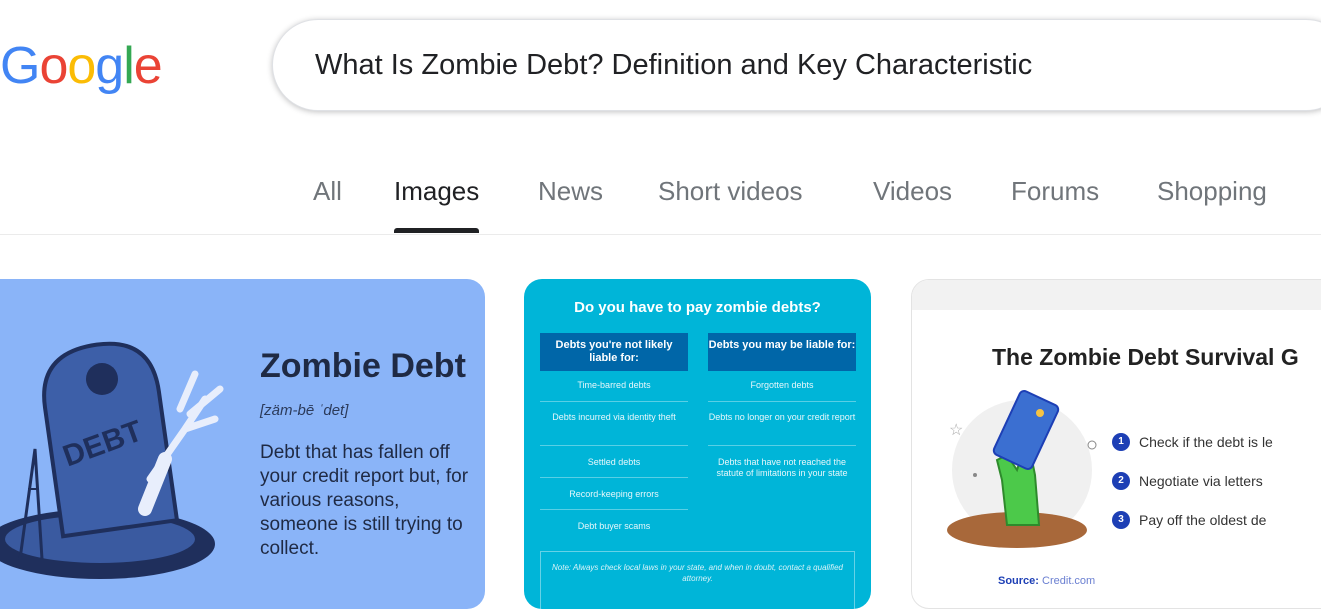  What do you see at coordinates (614, 494) in the screenshot?
I see `list-item: Record-keeping errors` at bounding box center [614, 494].